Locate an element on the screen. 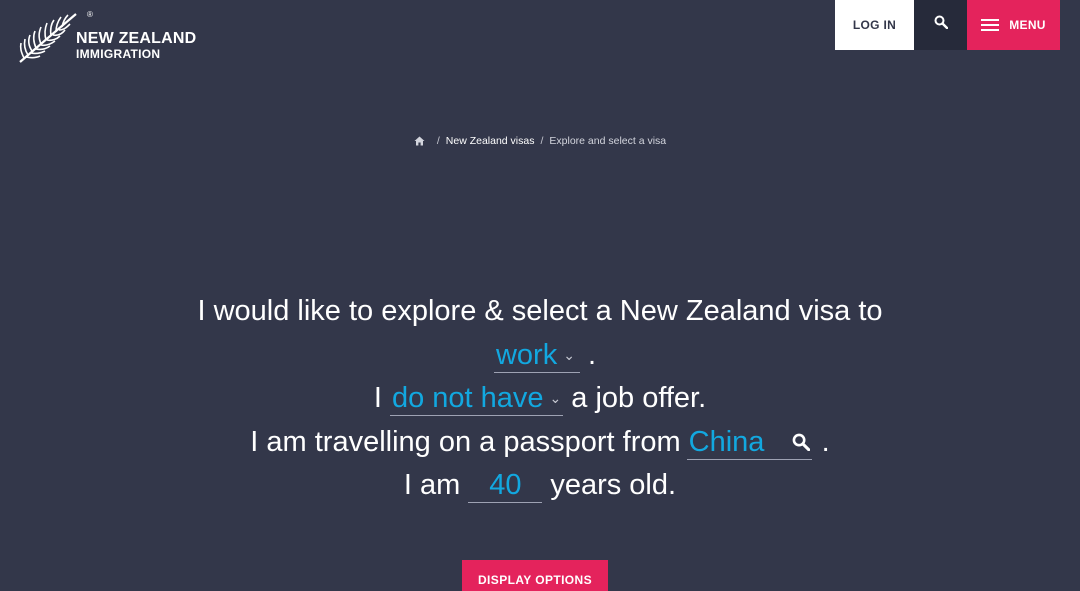  registered-mark: ® is located at coordinates (90, 14).